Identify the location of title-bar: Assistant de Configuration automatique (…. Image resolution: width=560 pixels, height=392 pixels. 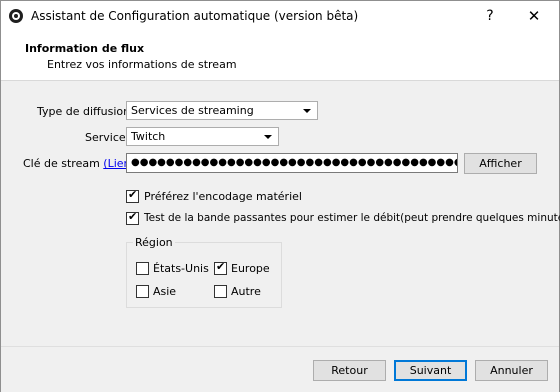
(280, 16).